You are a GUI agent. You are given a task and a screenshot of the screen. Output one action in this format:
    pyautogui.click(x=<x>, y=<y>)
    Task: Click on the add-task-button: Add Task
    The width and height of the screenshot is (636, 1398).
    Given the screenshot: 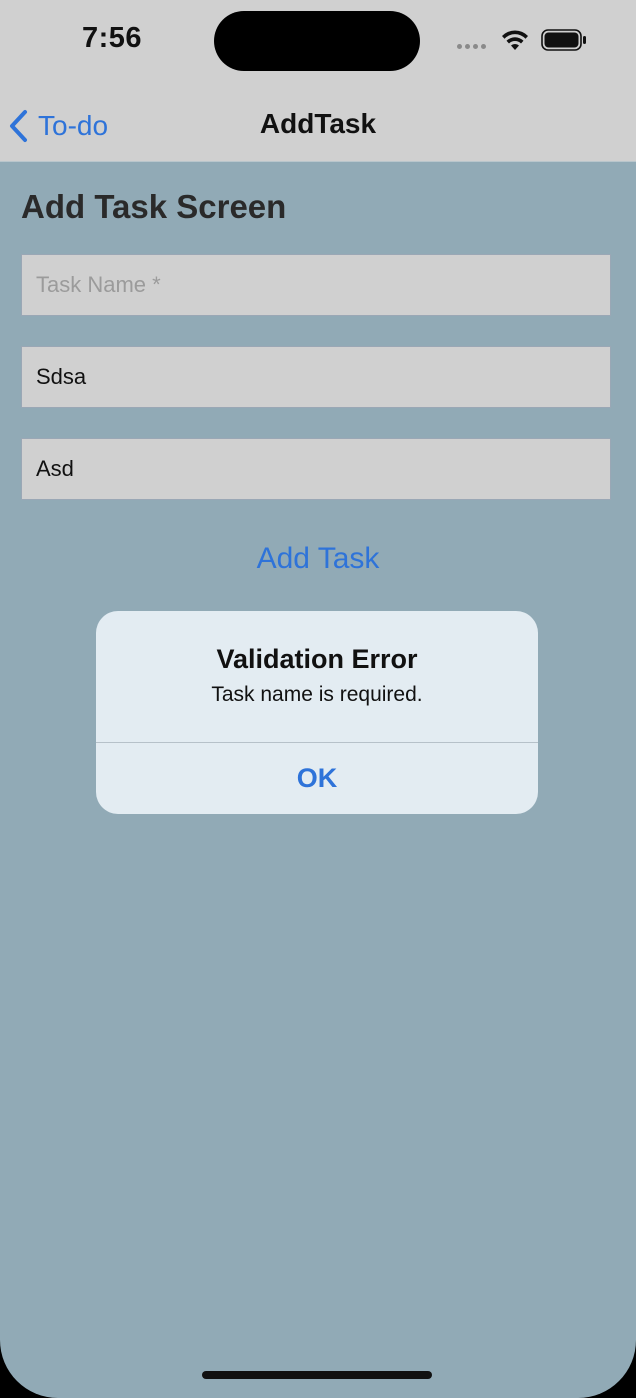 What is the action you would take?
    pyautogui.click(x=318, y=559)
    